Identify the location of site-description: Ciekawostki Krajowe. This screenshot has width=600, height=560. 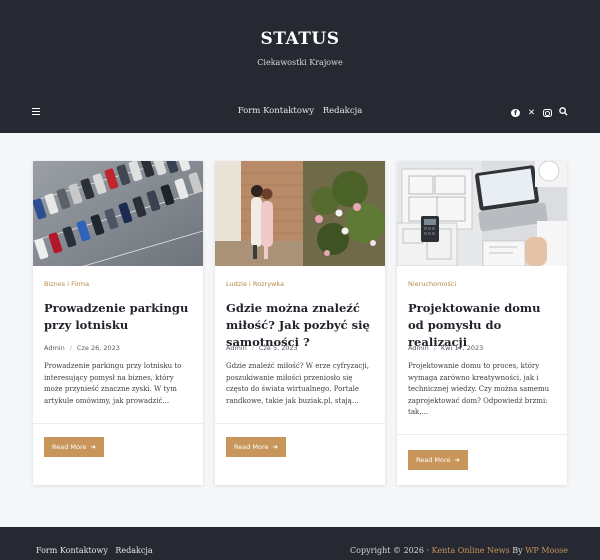
(300, 62).